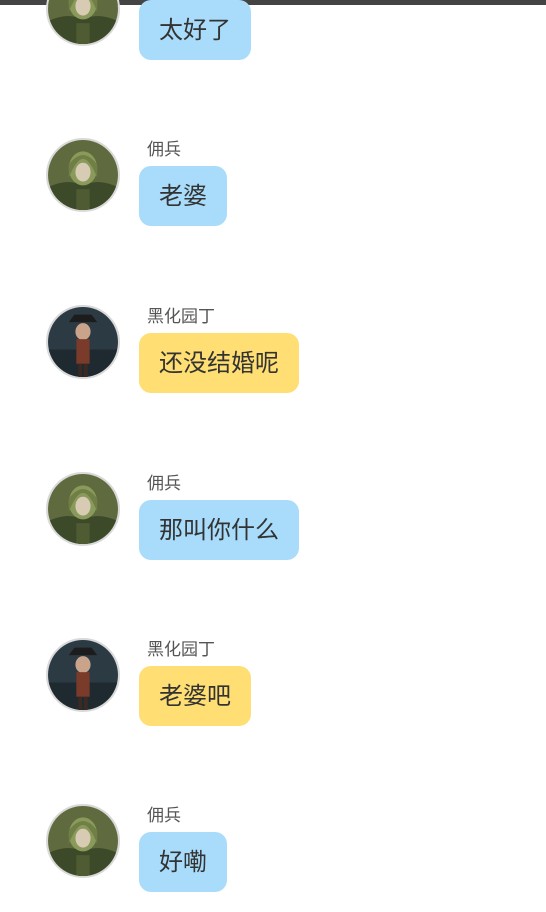 Image resolution: width=546 pixels, height=912 pixels. I want to click on message-bubble: 老婆吧, so click(195, 696).